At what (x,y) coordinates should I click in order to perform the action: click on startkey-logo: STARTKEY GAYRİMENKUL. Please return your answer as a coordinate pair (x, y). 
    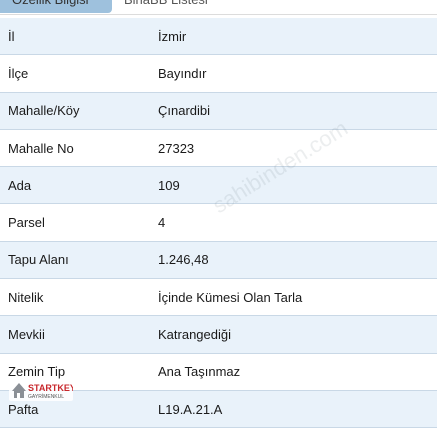
    Looking at the image, I should click on (41, 390).